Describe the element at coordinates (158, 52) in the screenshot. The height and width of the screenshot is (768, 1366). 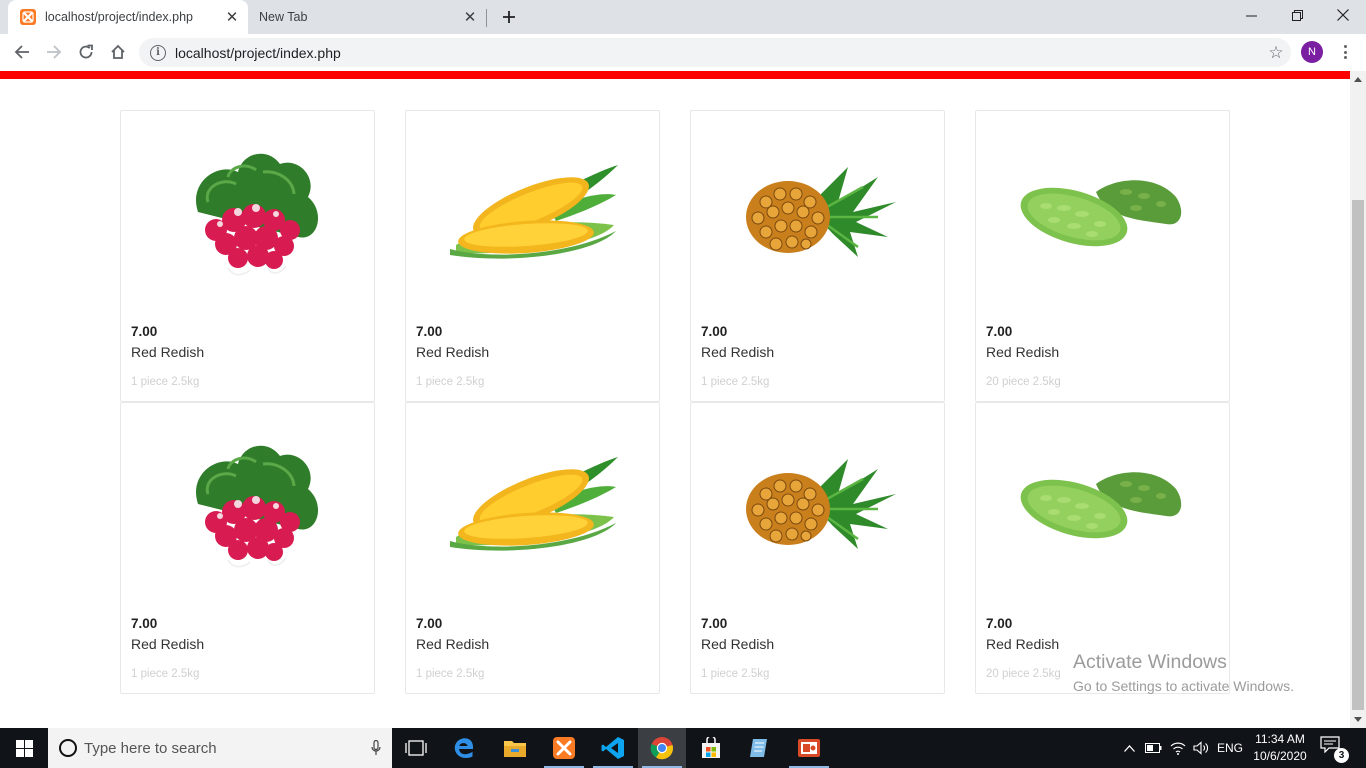
I see `info-icon: i` at that location.